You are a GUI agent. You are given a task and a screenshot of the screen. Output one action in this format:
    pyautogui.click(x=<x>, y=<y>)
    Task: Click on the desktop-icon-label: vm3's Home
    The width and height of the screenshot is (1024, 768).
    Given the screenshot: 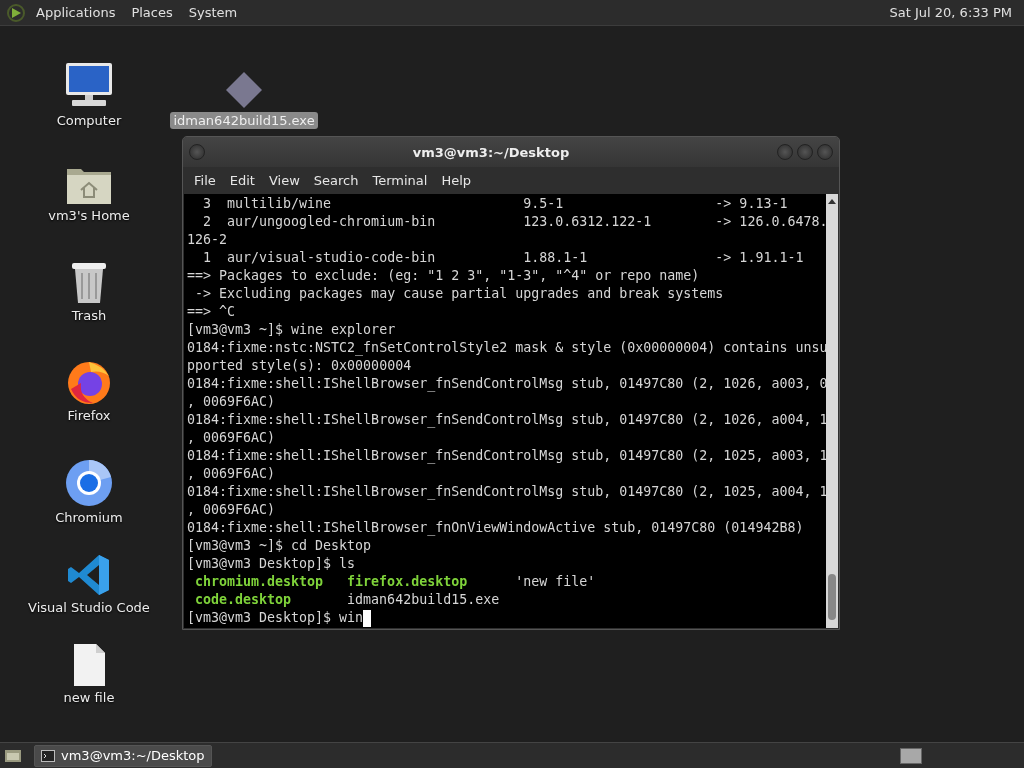 What is the action you would take?
    pyautogui.click(x=89, y=215)
    